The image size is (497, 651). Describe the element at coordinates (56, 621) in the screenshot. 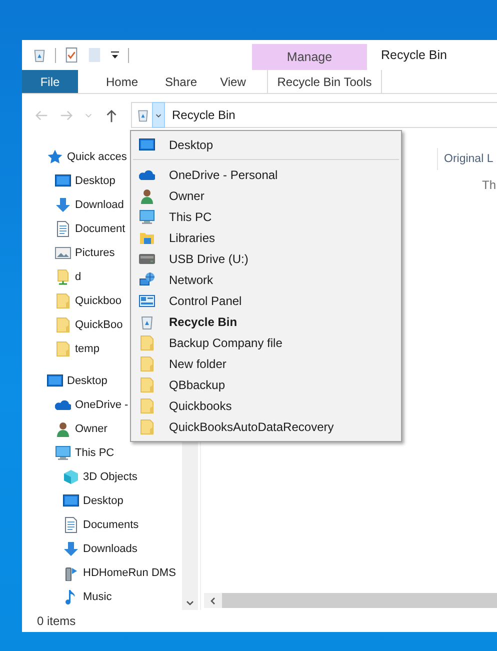

I see `status-text: 0 items` at that location.